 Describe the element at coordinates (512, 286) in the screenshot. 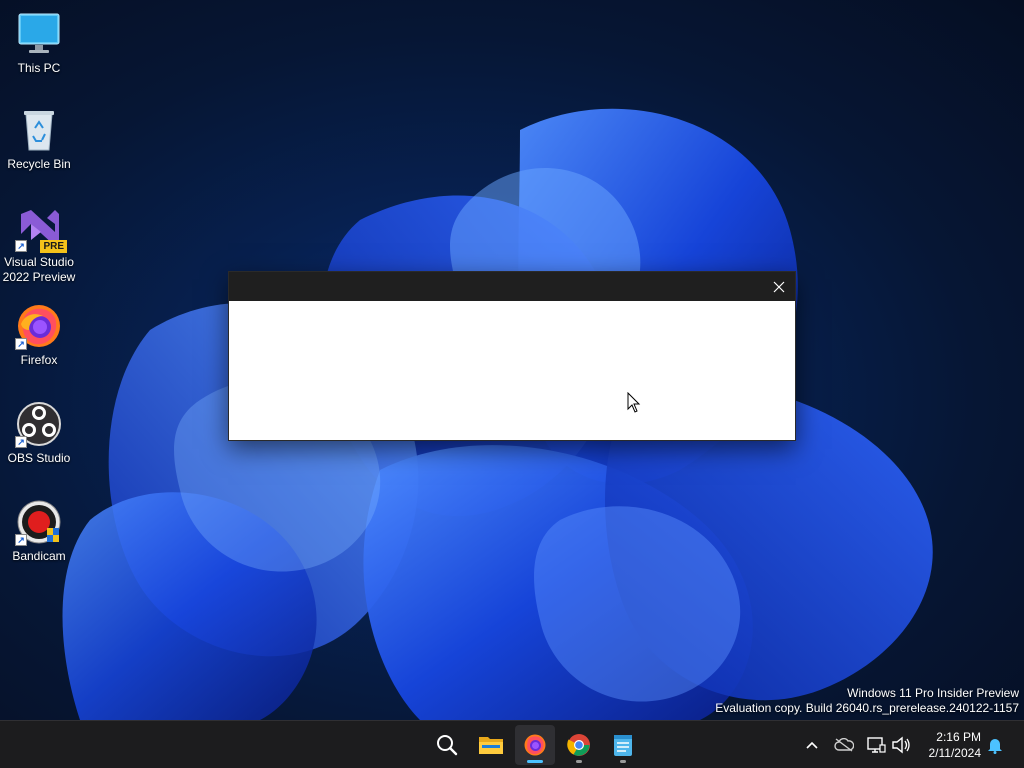

I see `dialog-titlebar` at that location.